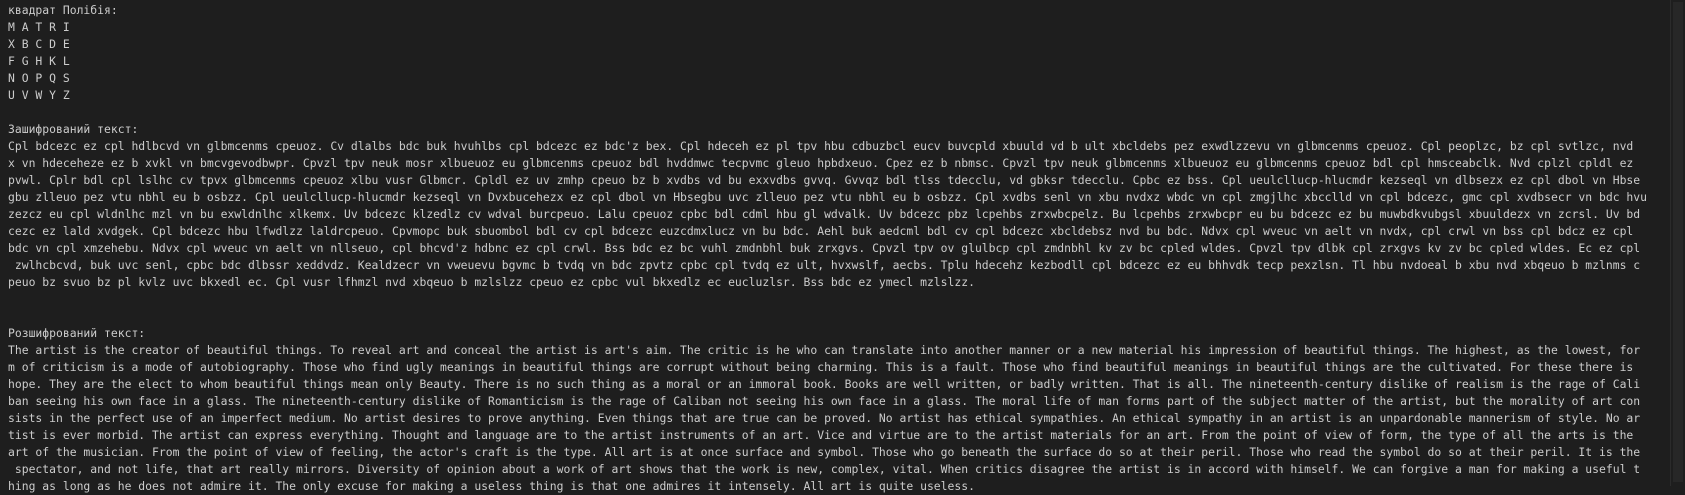 The image size is (1685, 495). I want to click on scrollbar-thumb, so click(1678, 242).